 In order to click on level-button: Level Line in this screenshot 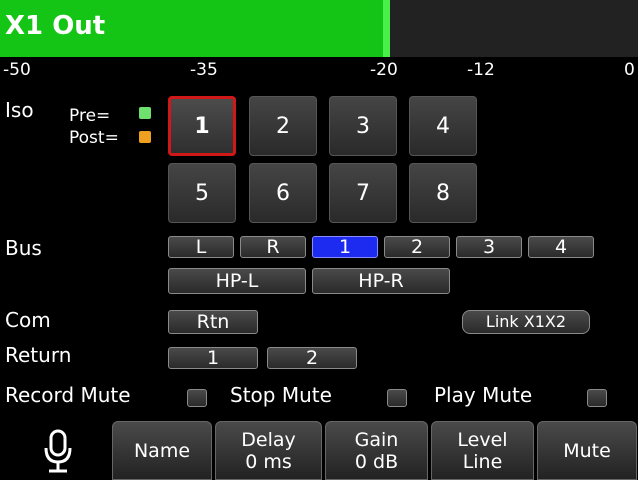, I will do `click(482, 450)`.